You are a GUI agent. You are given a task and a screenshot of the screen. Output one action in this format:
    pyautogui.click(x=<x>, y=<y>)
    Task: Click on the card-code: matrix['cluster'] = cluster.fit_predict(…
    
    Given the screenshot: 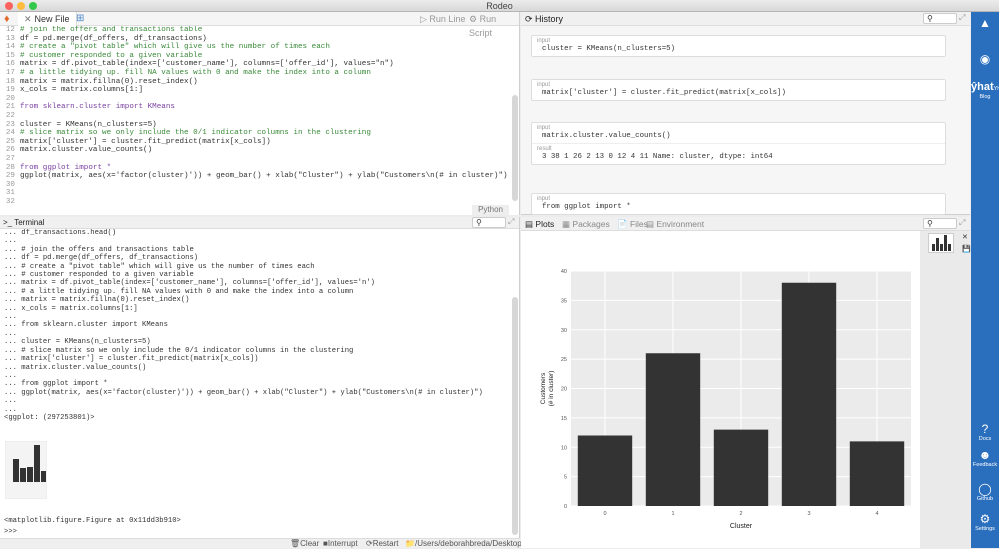 What is the action you would take?
    pyautogui.click(x=664, y=93)
    